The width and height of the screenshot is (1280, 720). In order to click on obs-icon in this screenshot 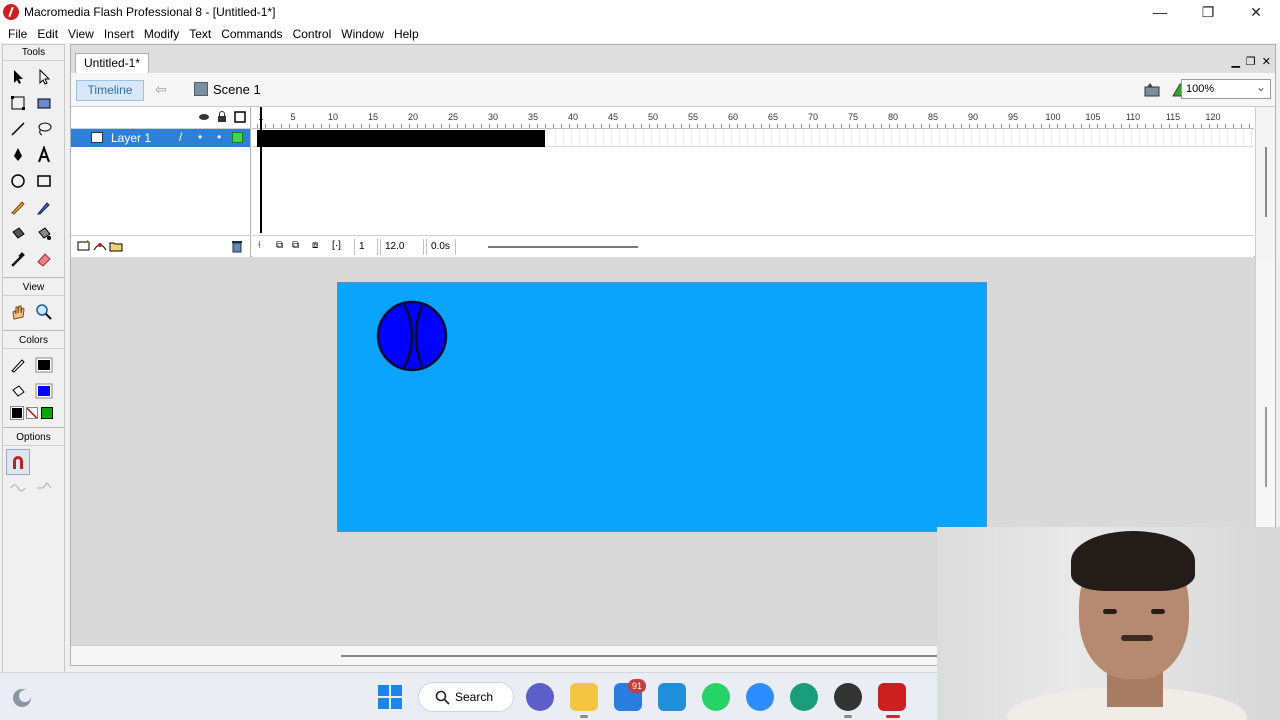, I will do `click(848, 697)`.